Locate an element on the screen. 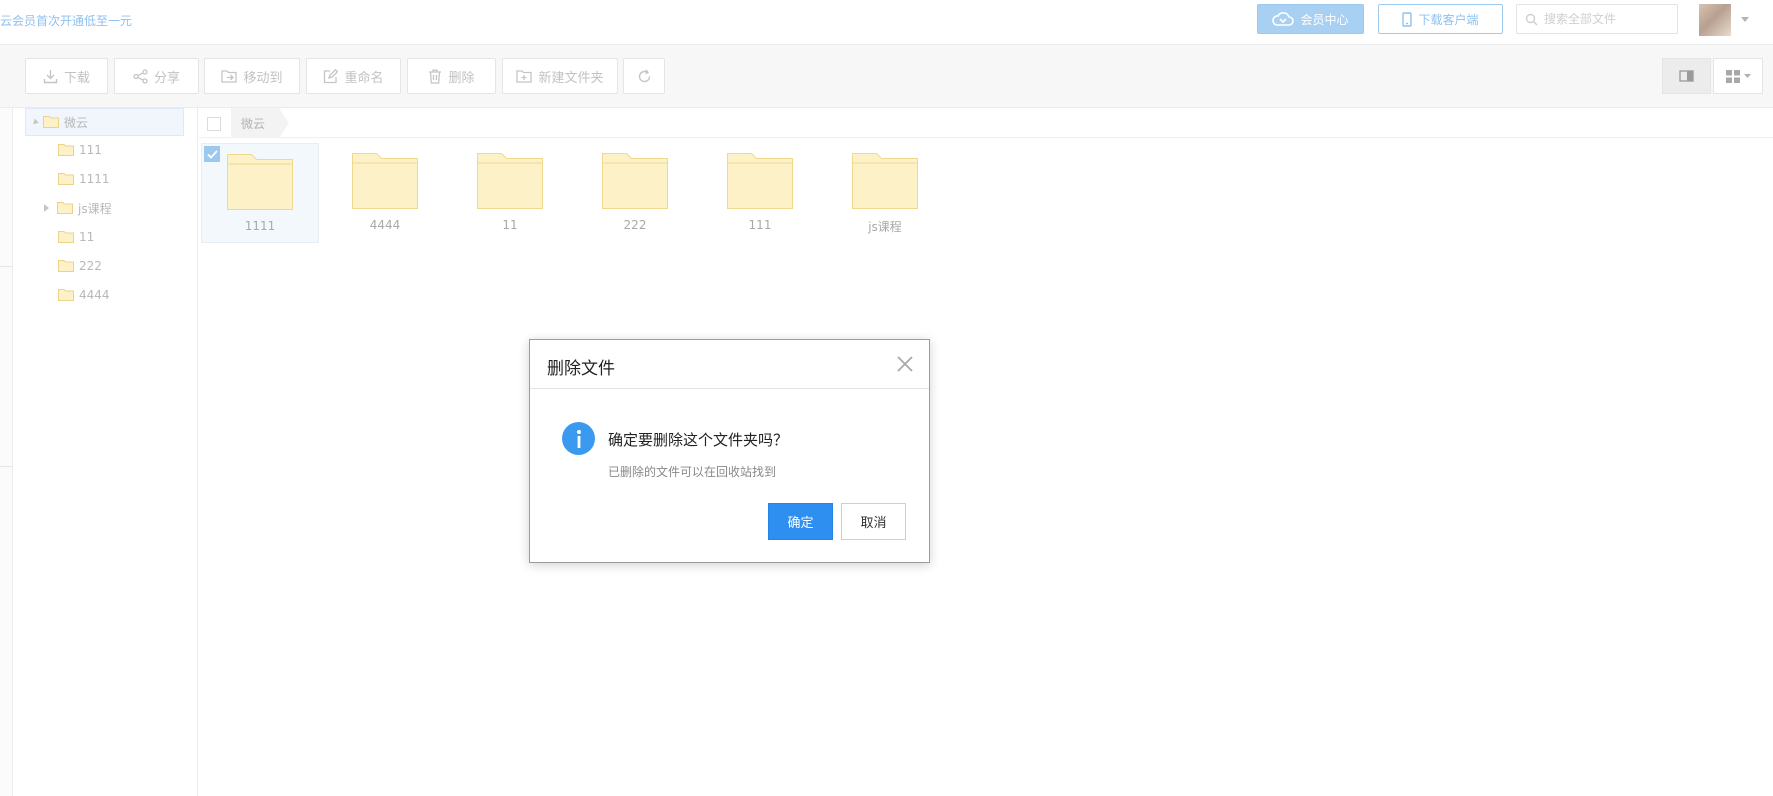 This screenshot has width=1773, height=796. tree-item-4444: 4444 is located at coordinates (84, 295).